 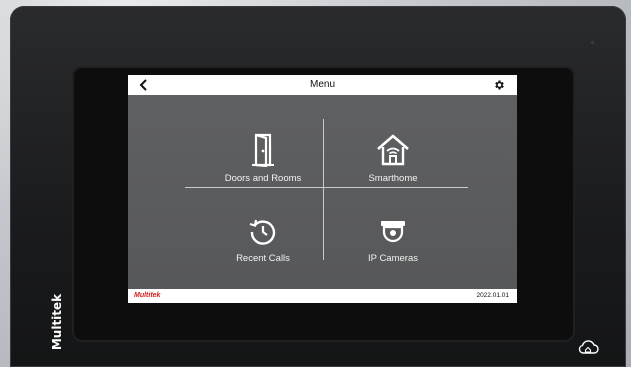 I want to click on device-logo: Multitek, so click(x=57, y=322).